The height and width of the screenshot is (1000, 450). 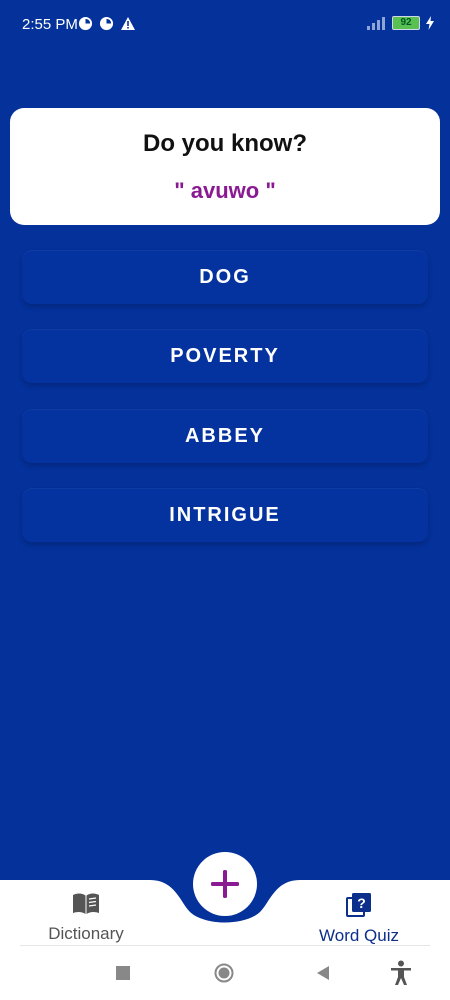 I want to click on add-fab-button, so click(x=225, y=884).